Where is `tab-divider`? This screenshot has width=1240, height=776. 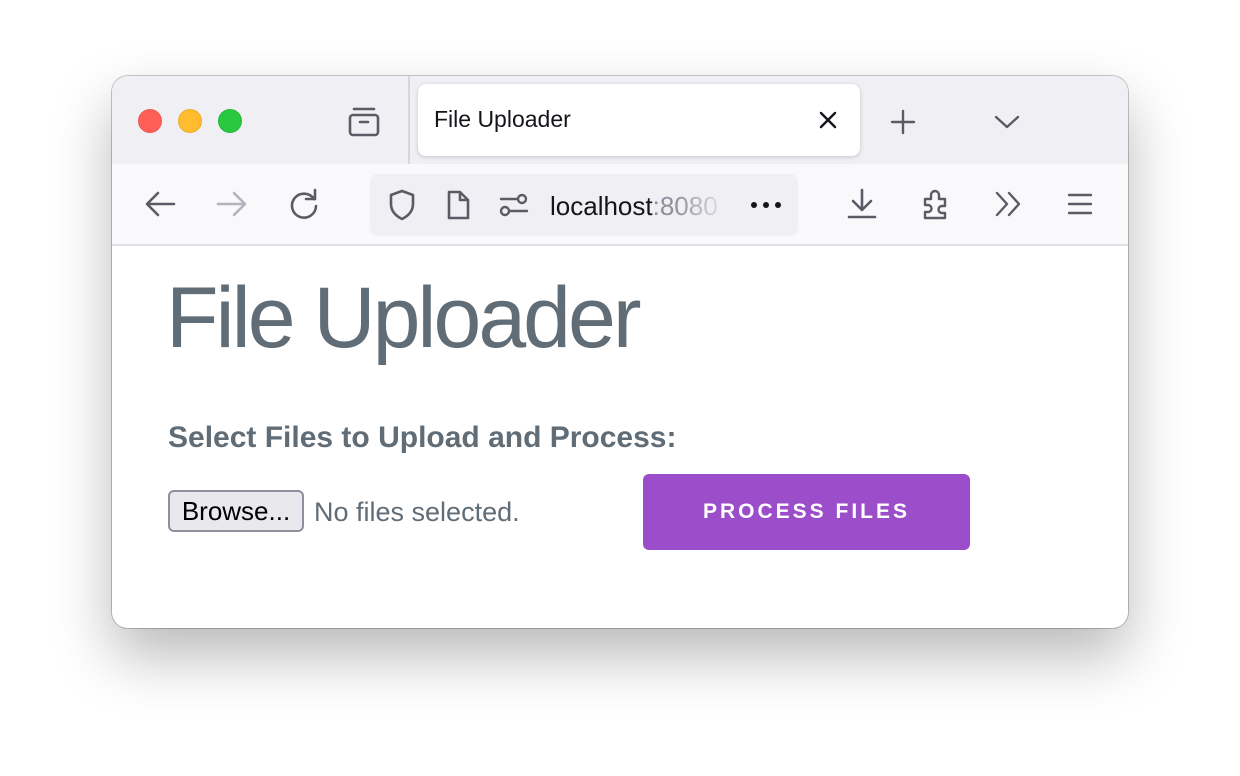
tab-divider is located at coordinates (409, 120).